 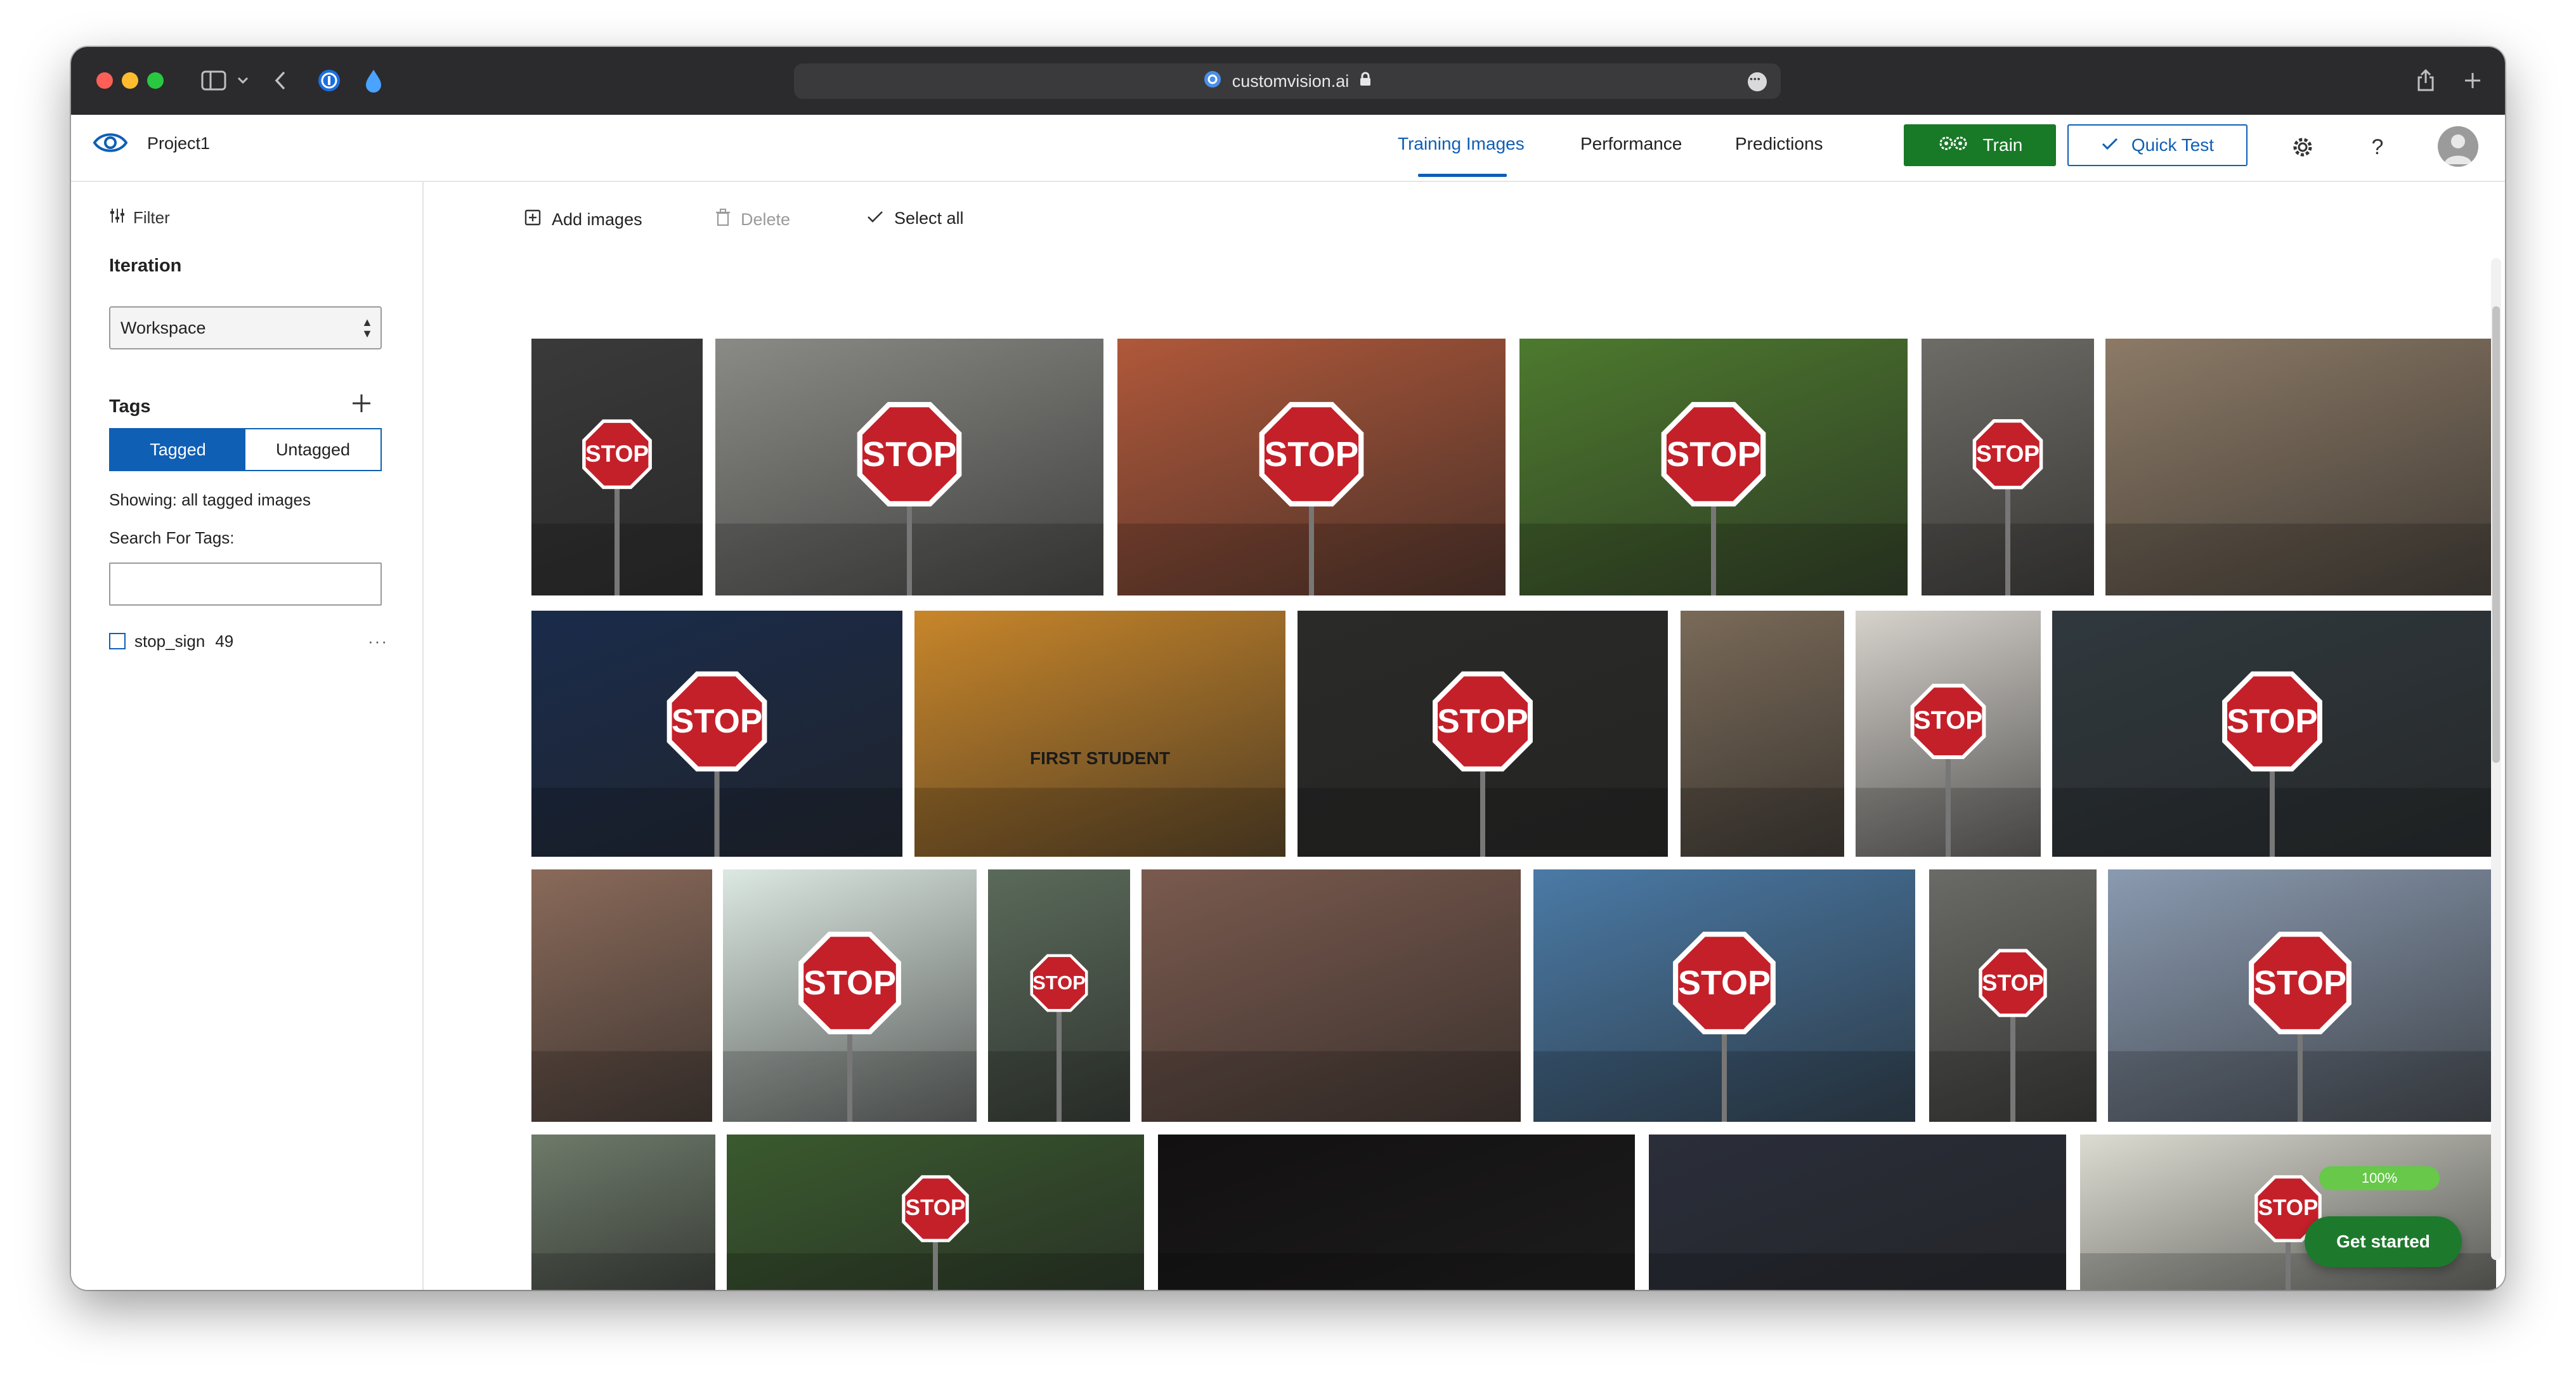 I want to click on select-all-button: Select all, so click(x=915, y=218).